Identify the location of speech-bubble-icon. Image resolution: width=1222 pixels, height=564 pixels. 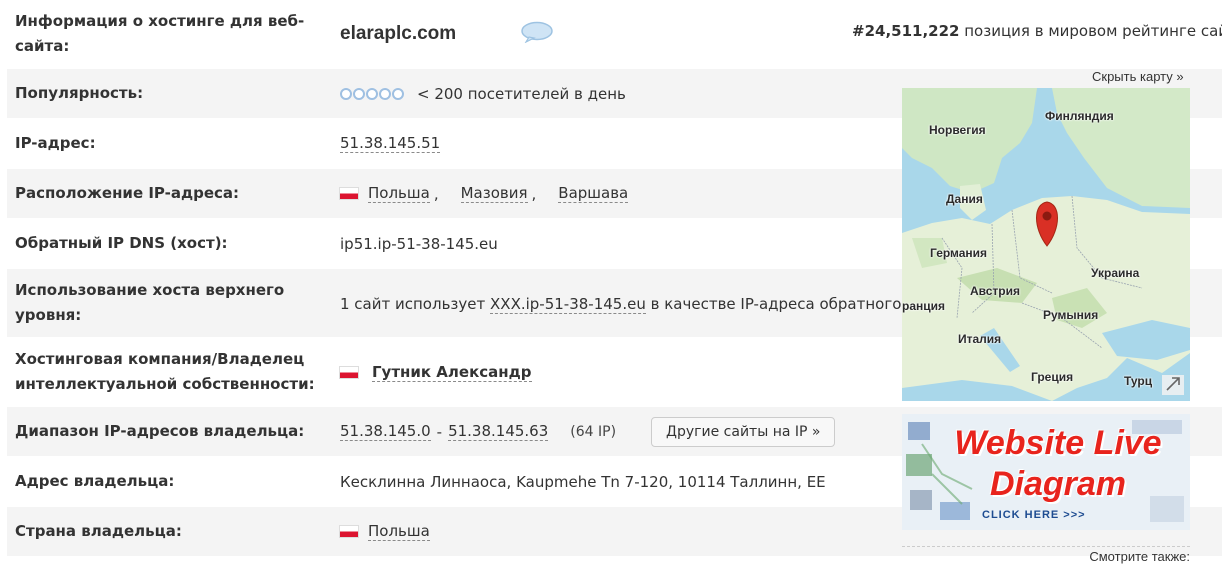
(537, 34).